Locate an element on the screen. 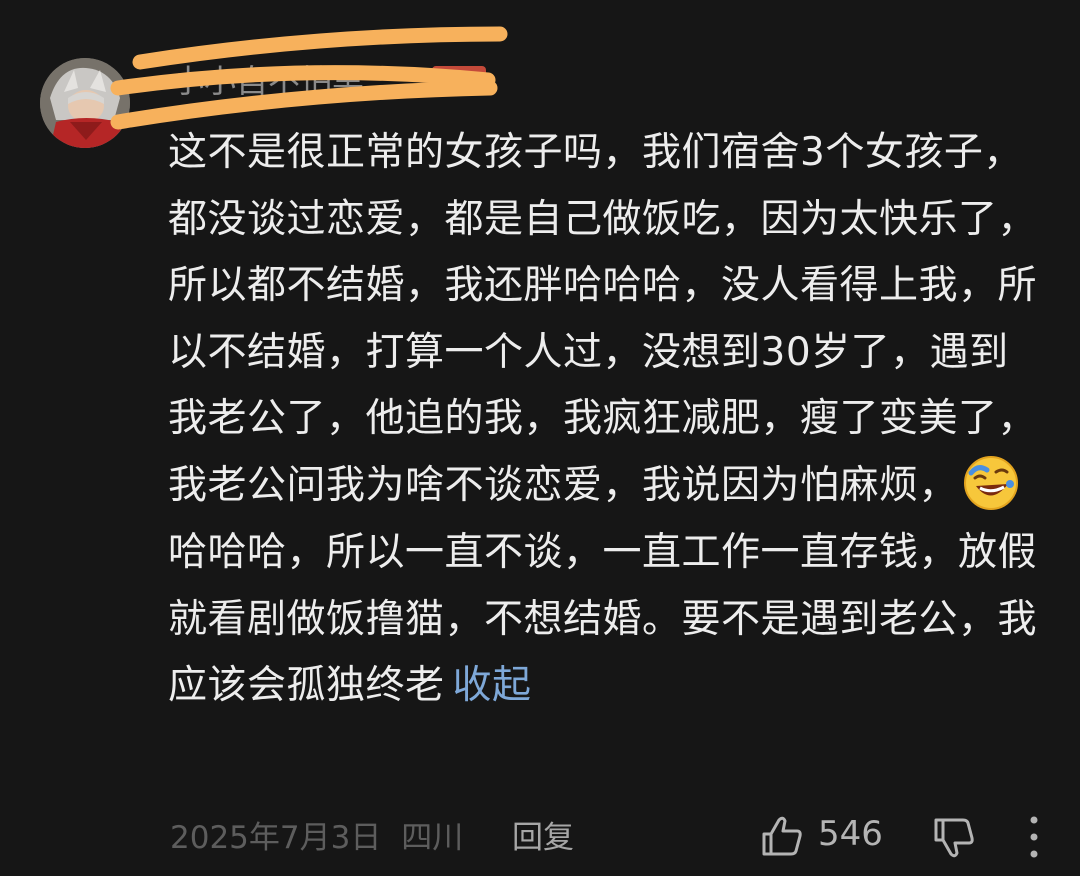 Image resolution: width=1080 pixels, height=876 pixels. username: 小小自不怕黑 is located at coordinates (268, 79).